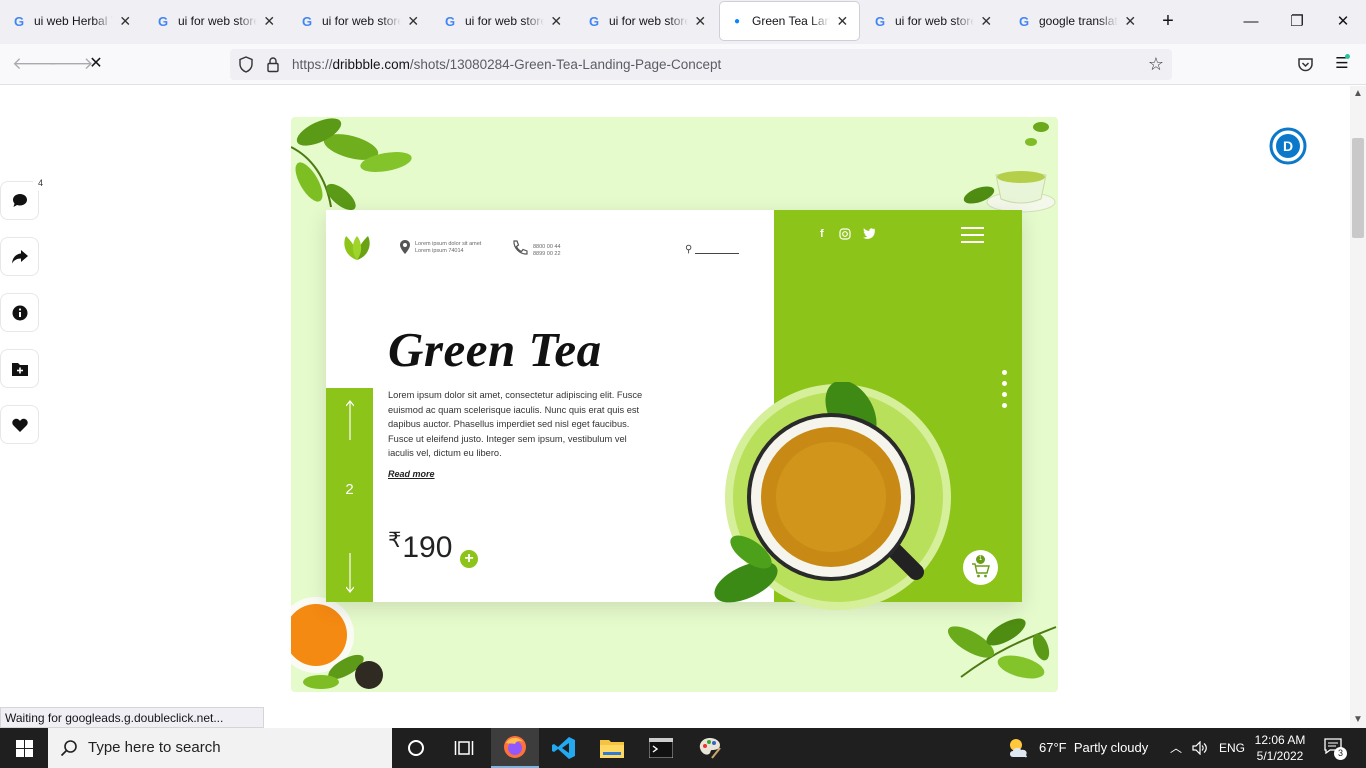 The height and width of the screenshot is (768, 1366). What do you see at coordinates (869, 233) in the screenshot?
I see `twitter-icon` at bounding box center [869, 233].